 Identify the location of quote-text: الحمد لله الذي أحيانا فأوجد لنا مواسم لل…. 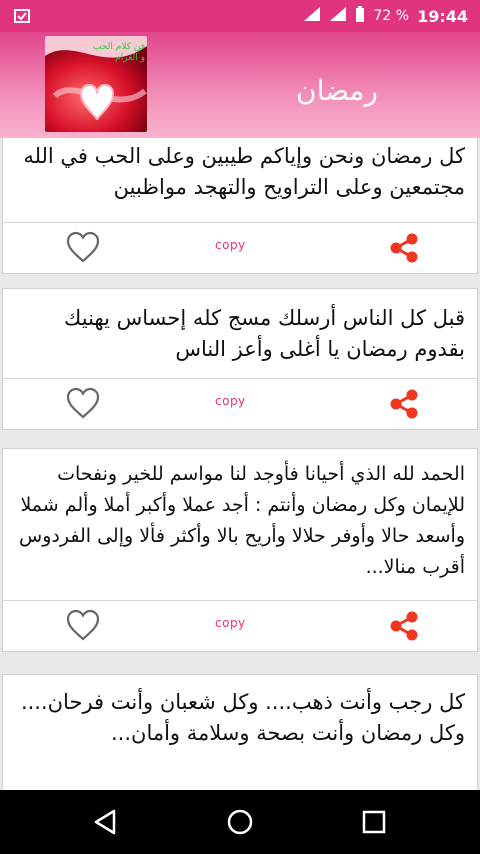
(242, 520).